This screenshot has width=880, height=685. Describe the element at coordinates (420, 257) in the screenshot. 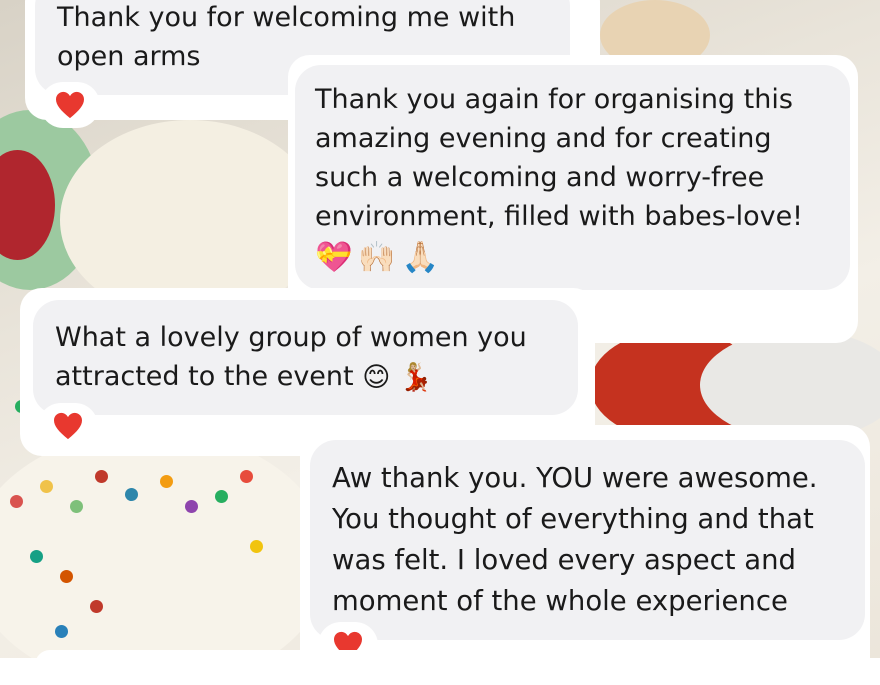

I see `praying-hands-emoji: 🙏🏻` at that location.